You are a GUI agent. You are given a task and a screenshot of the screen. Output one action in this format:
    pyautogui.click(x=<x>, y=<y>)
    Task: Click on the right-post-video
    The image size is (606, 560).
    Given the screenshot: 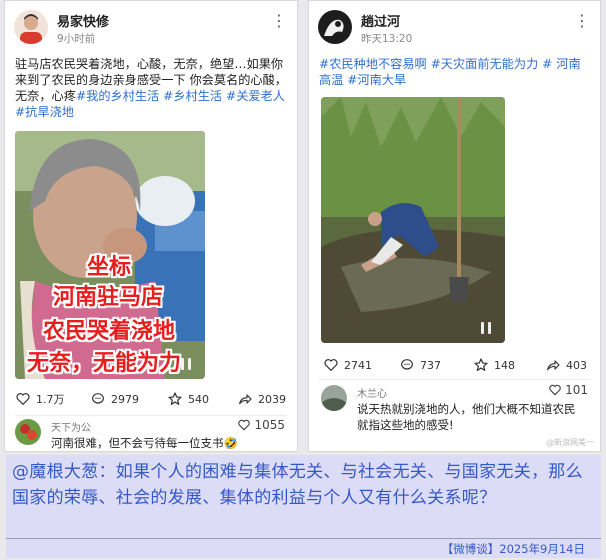 What is the action you would take?
    pyautogui.click(x=413, y=220)
    